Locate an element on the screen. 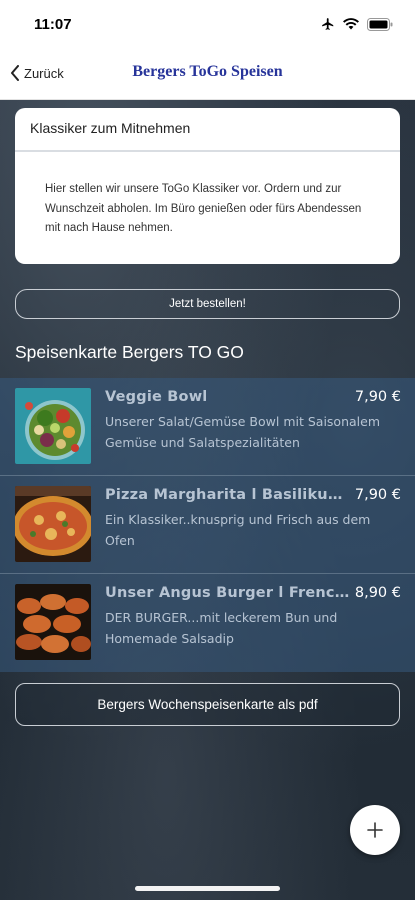 The image size is (415, 900). wifi-icon is located at coordinates (351, 24).